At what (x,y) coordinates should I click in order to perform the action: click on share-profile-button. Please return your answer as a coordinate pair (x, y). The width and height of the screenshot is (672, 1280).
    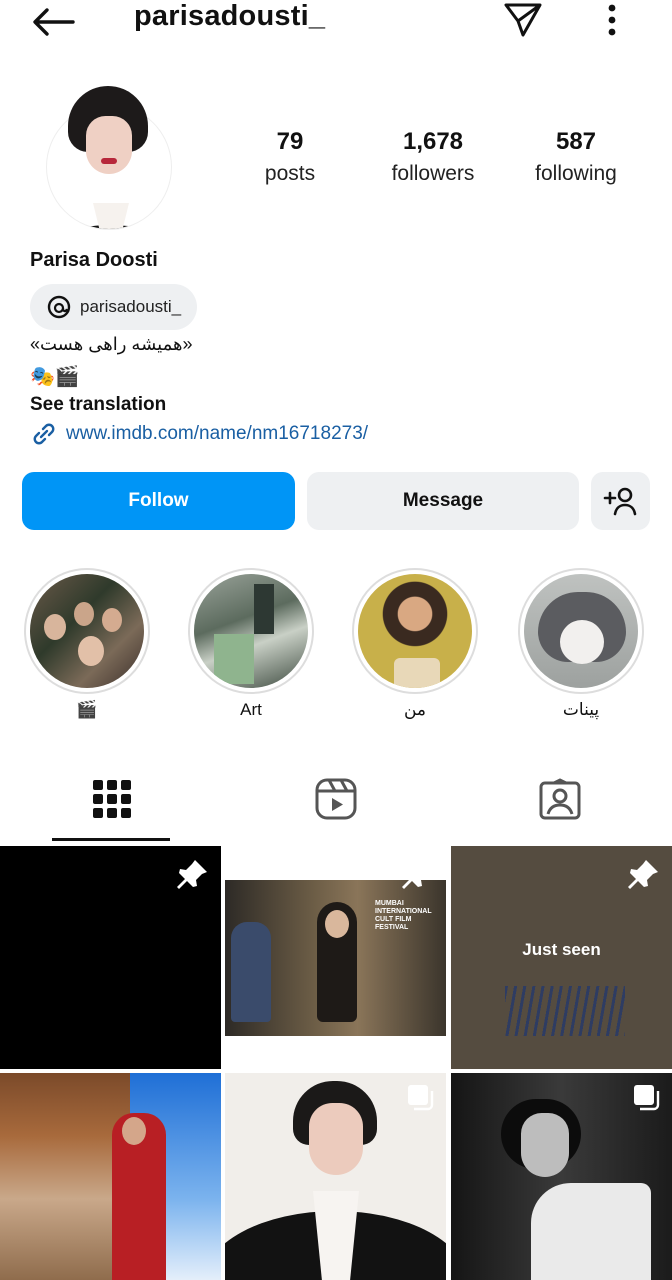
    Looking at the image, I should click on (523, 20).